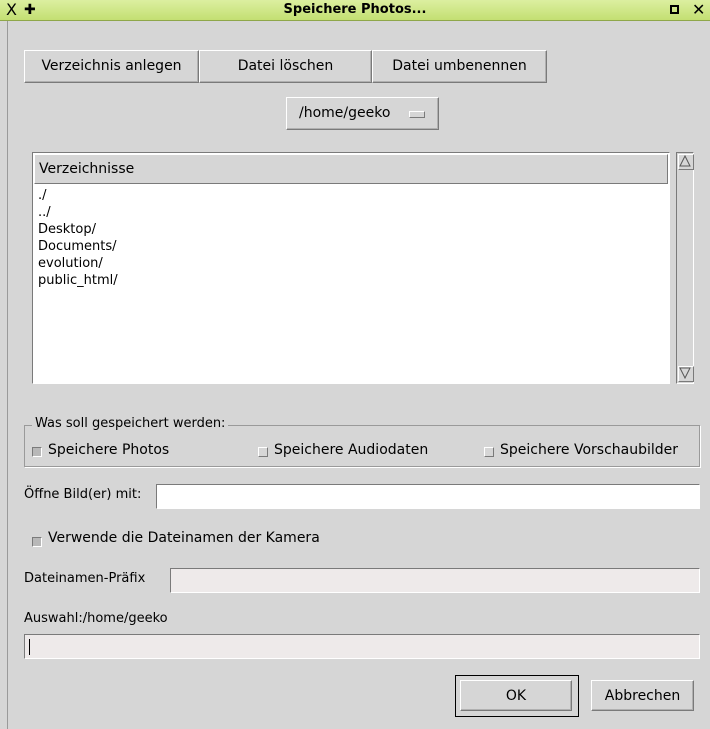  I want to click on text-cursor, so click(29, 647).